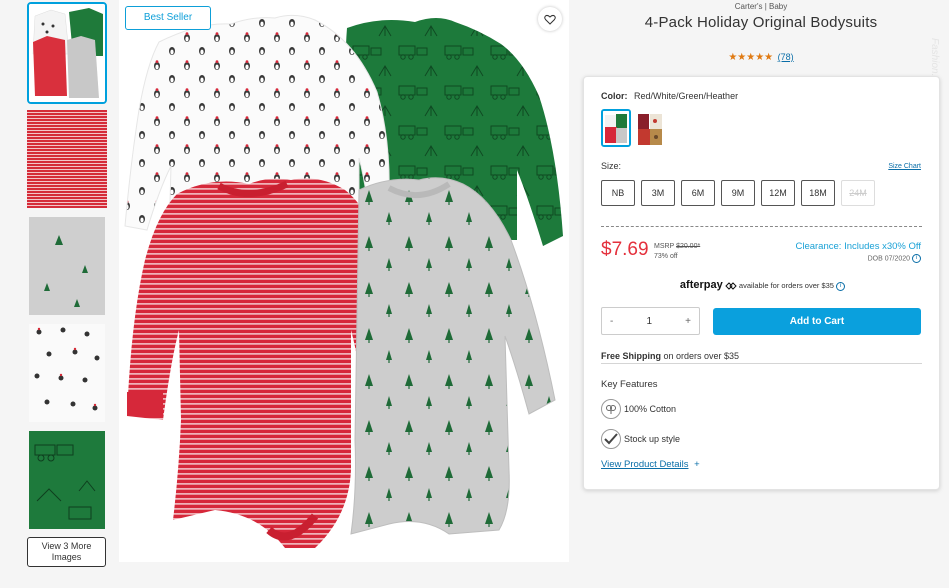 This screenshot has height=588, width=949. Describe the element at coordinates (66, 546) in the screenshot. I see `view-more-line1: View 3 More` at that location.